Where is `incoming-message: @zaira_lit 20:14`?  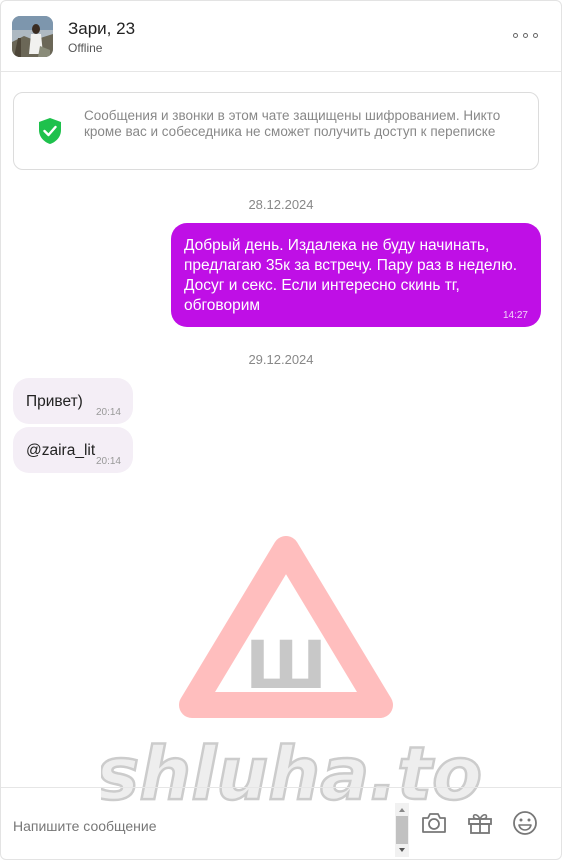 incoming-message: @zaira_lit 20:14 is located at coordinates (73, 450).